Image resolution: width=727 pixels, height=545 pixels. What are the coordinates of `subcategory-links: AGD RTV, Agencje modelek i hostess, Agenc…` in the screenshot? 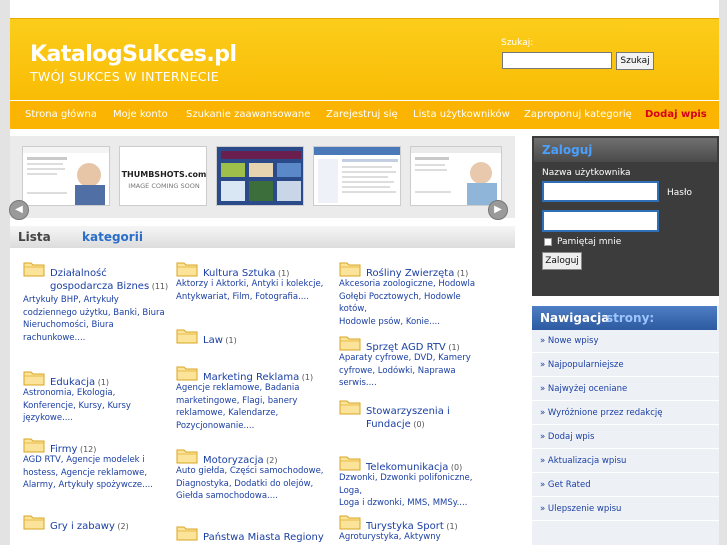 It's located at (98, 473).